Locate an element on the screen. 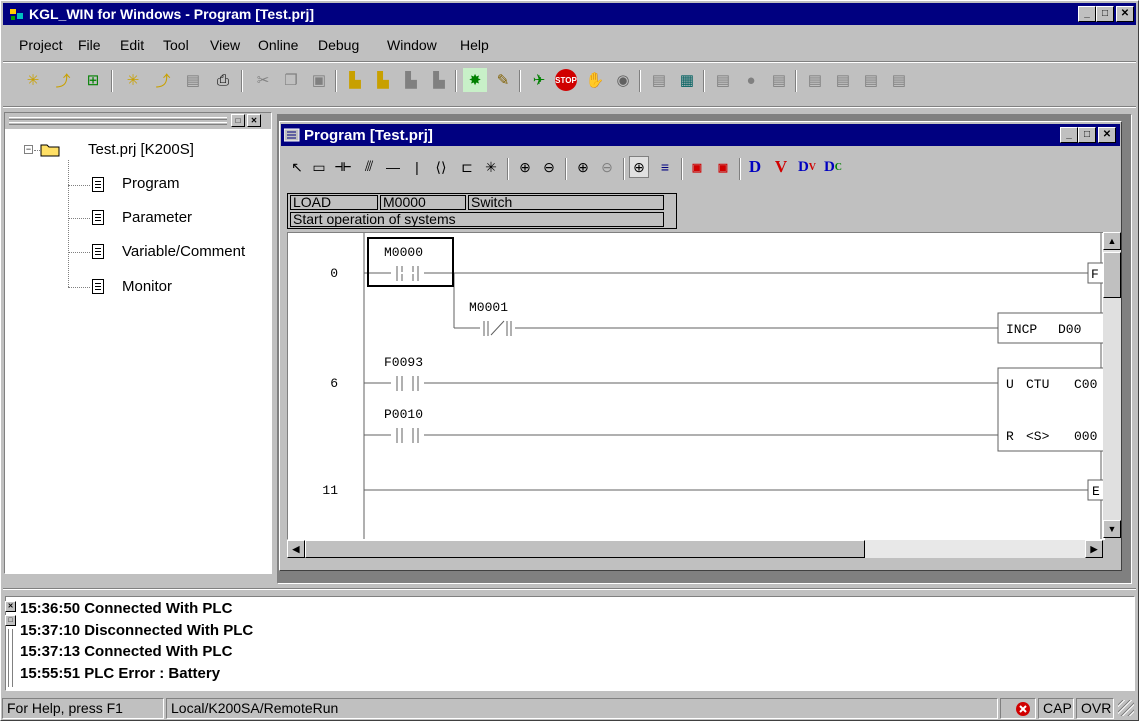 This screenshot has height=721, width=1139. run-icon: ✈ is located at coordinates (539, 80).